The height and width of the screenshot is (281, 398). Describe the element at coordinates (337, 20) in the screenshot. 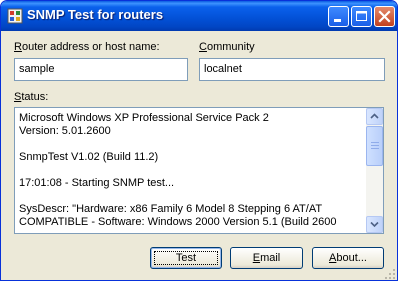

I see `minimize-icon` at that location.